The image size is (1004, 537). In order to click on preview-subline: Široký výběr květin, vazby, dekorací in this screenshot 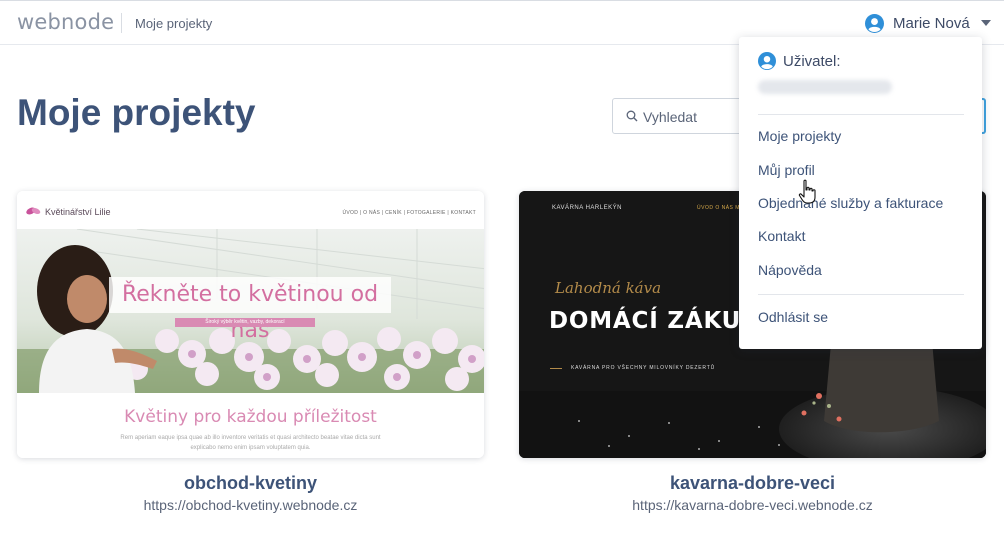, I will do `click(245, 322)`.